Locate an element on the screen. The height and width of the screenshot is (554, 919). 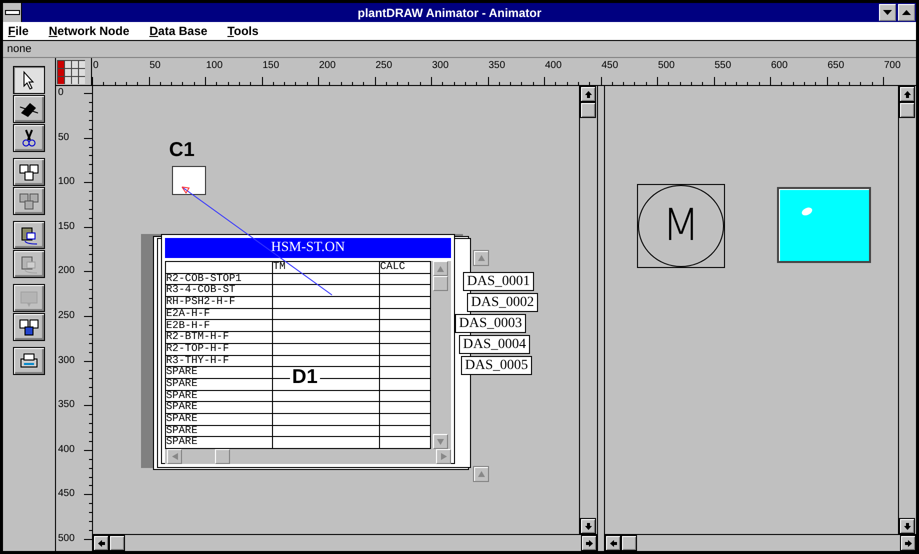
minimize-button is located at coordinates (887, 12).